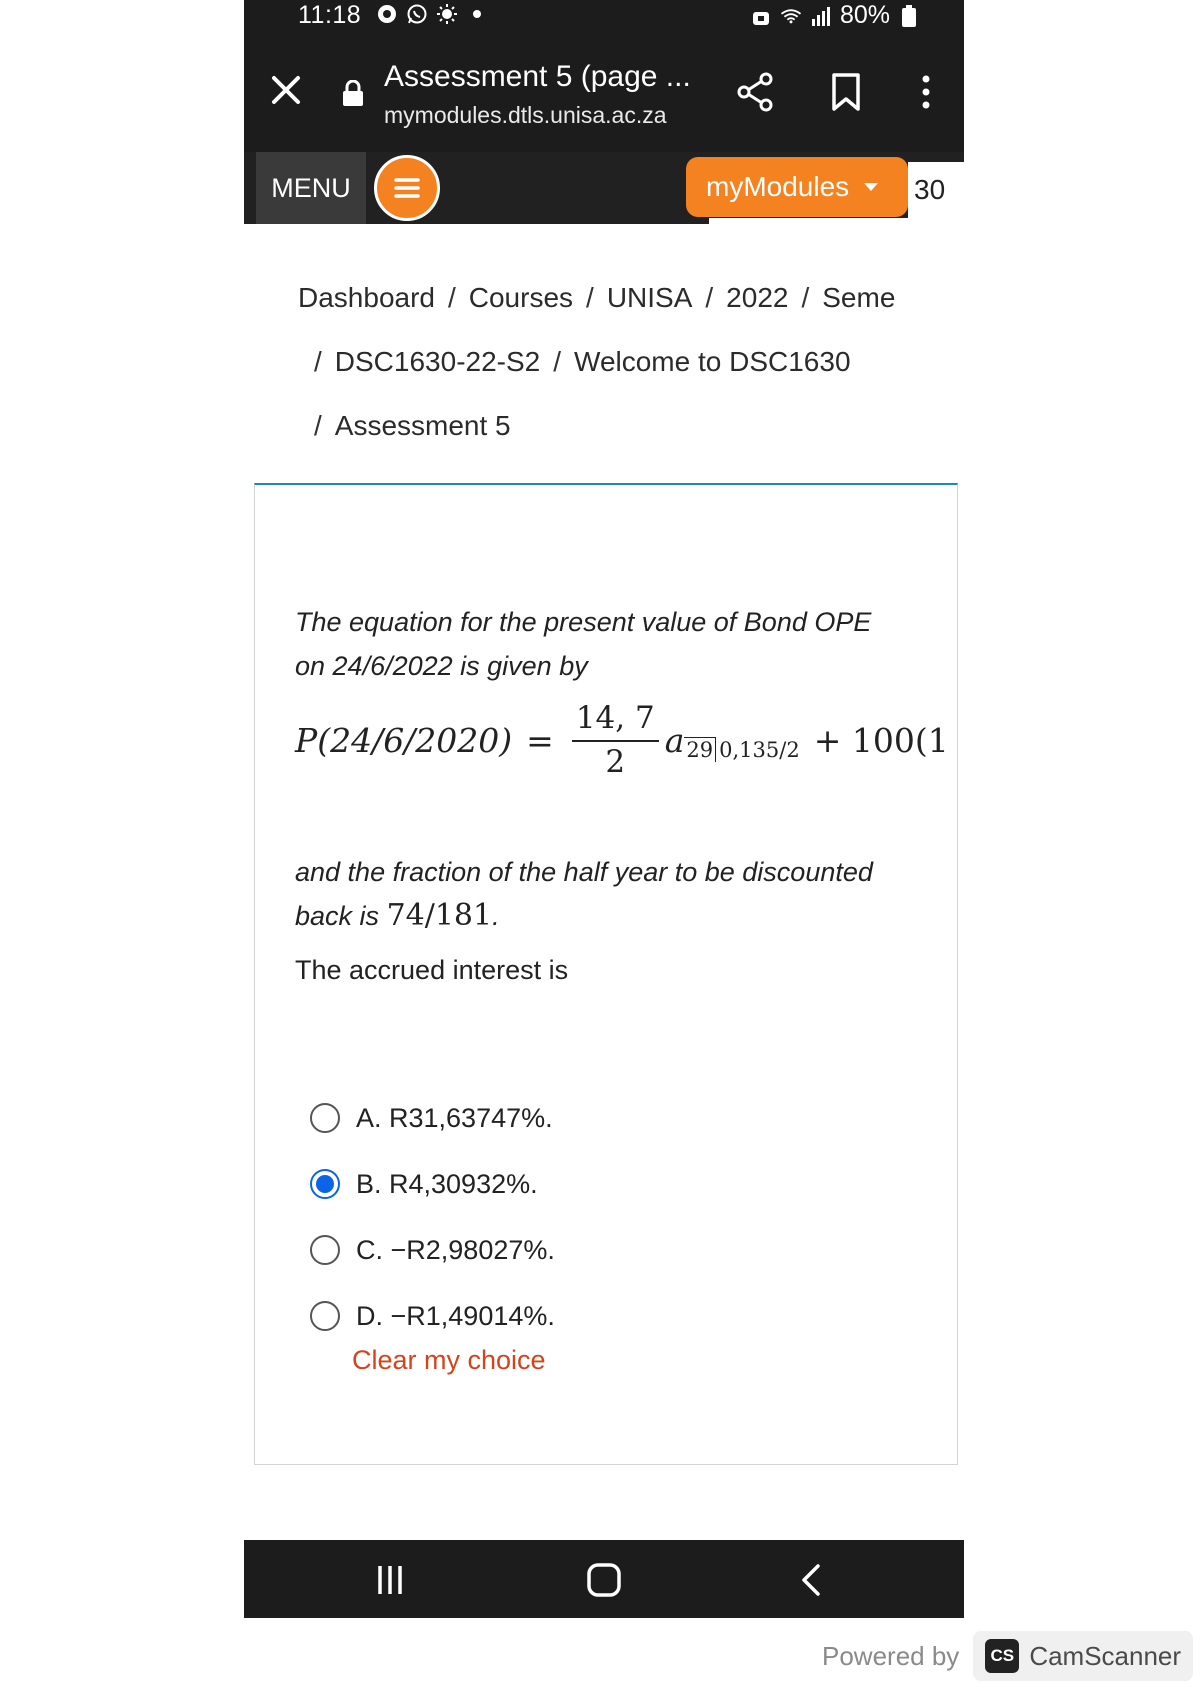 The width and height of the screenshot is (1200, 1698). What do you see at coordinates (909, 15) in the screenshot?
I see `battery-icon` at bounding box center [909, 15].